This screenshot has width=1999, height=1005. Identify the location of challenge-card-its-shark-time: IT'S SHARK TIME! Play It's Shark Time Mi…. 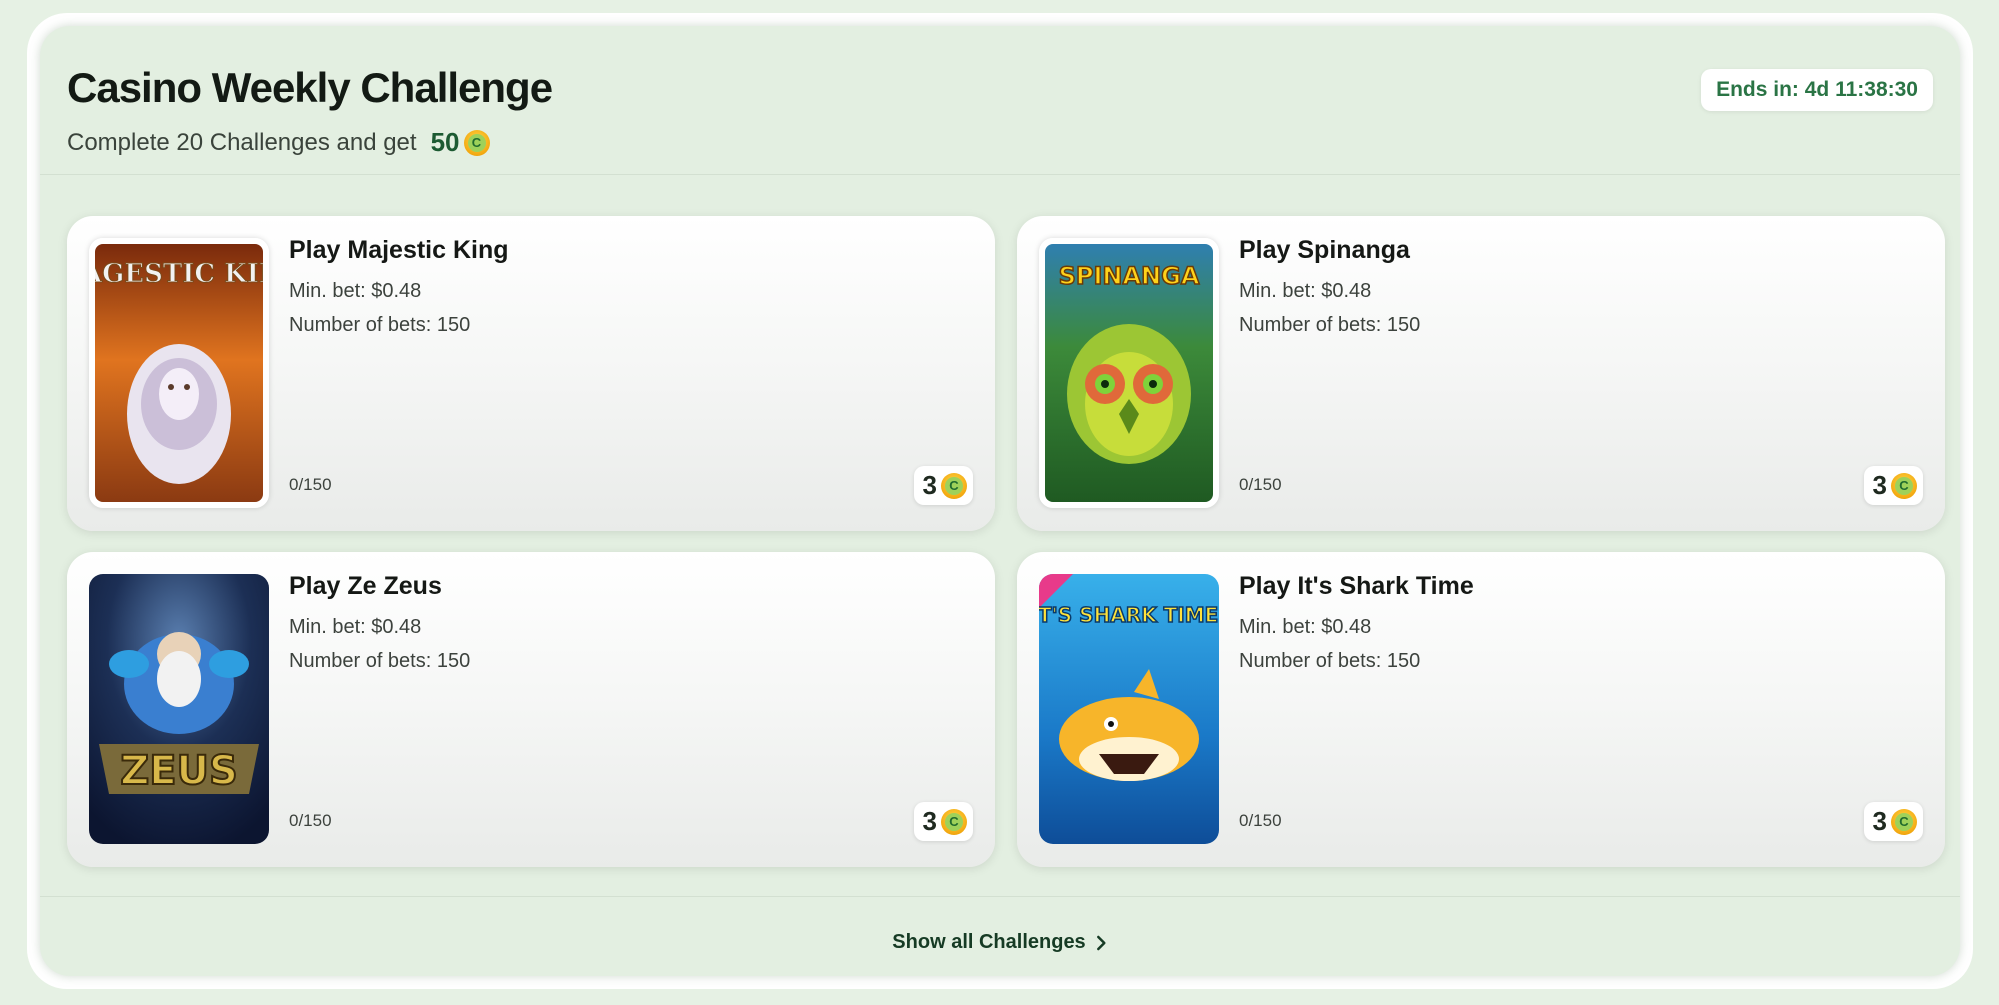
(1481, 709).